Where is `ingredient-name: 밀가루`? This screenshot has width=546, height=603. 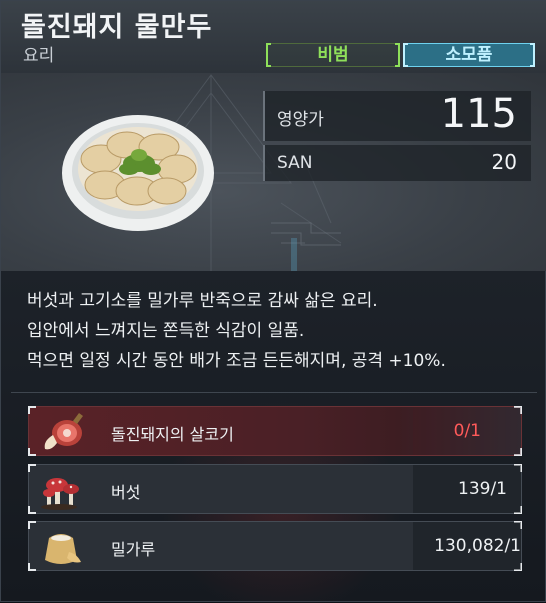
ingredient-name: 밀가루 is located at coordinates (133, 549).